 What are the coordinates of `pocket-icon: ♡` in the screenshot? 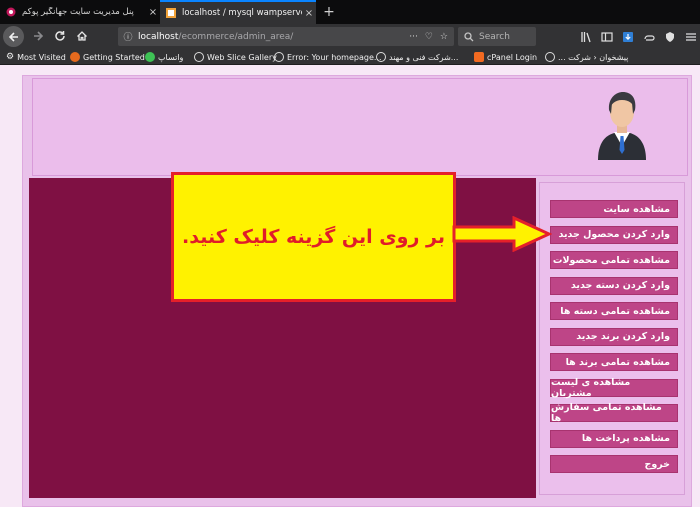 It's located at (429, 37).